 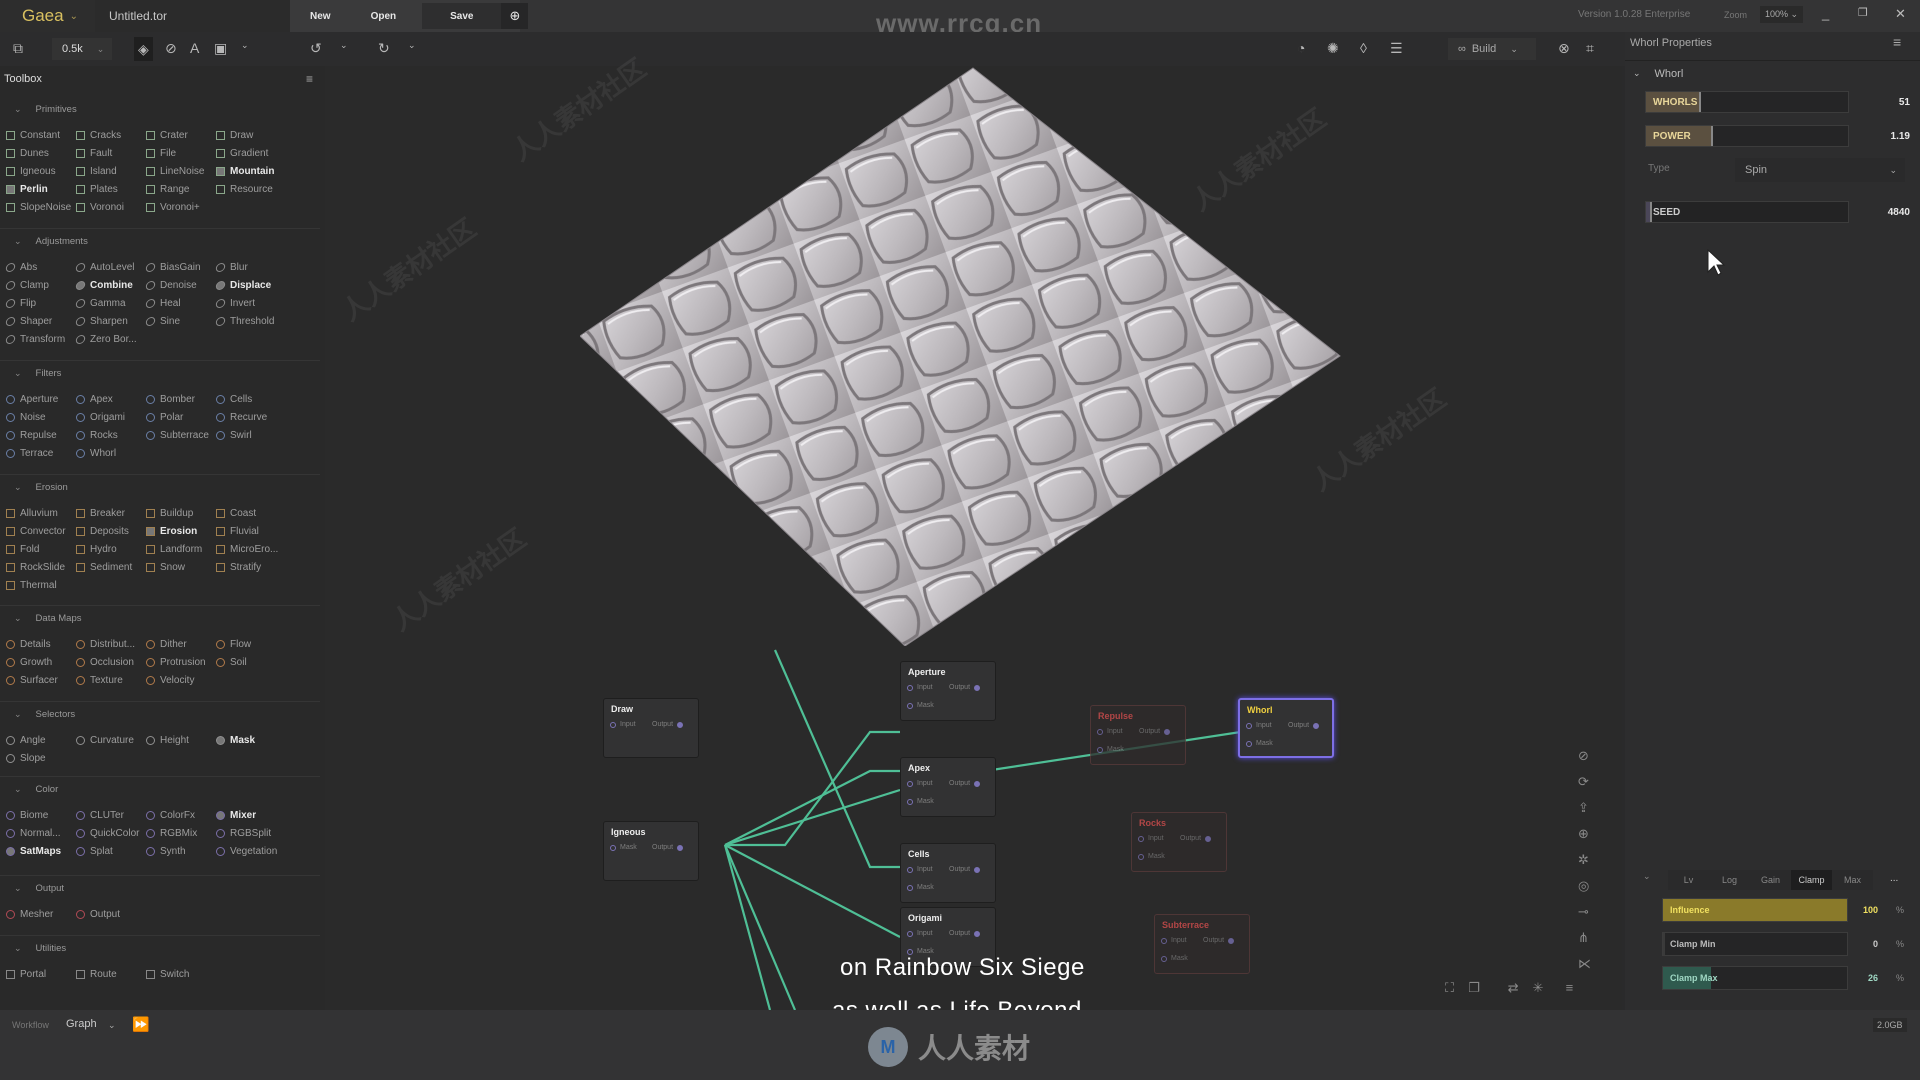 I want to click on build-button: ∞ Build ⌄, so click(x=1492, y=49).